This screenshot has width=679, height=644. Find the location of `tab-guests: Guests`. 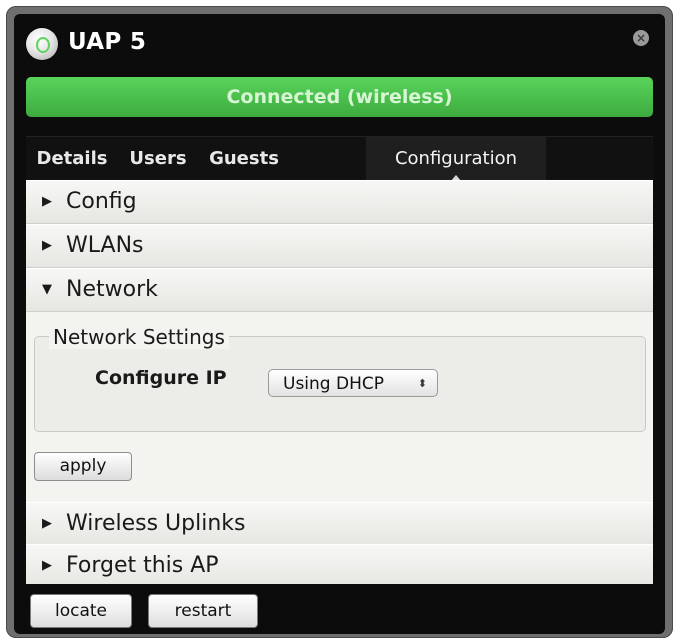

tab-guests: Guests is located at coordinates (244, 159).